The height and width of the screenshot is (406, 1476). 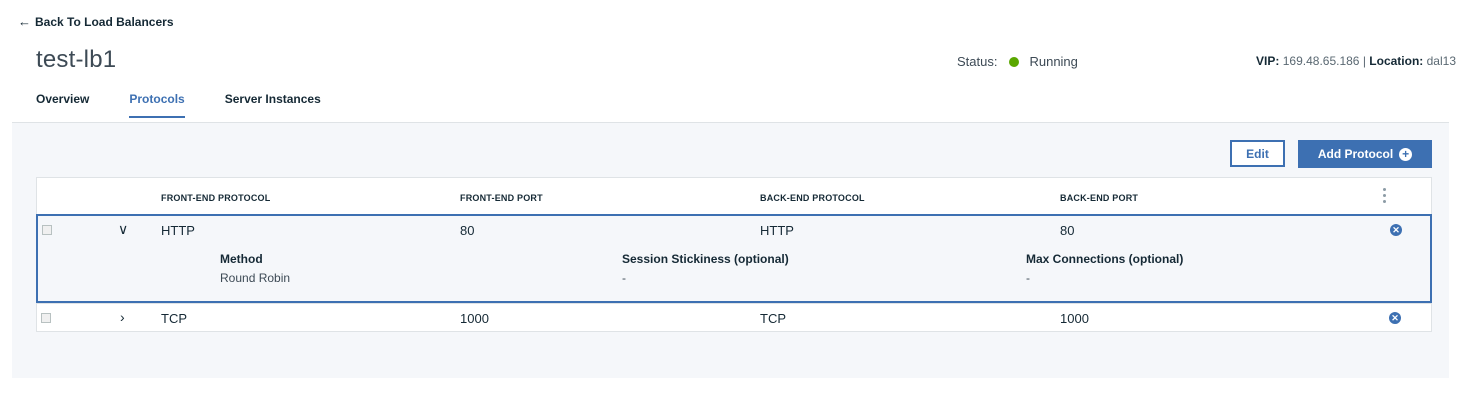 What do you see at coordinates (1355, 154) in the screenshot?
I see `add-protocol-label: Add Protocol` at bounding box center [1355, 154].